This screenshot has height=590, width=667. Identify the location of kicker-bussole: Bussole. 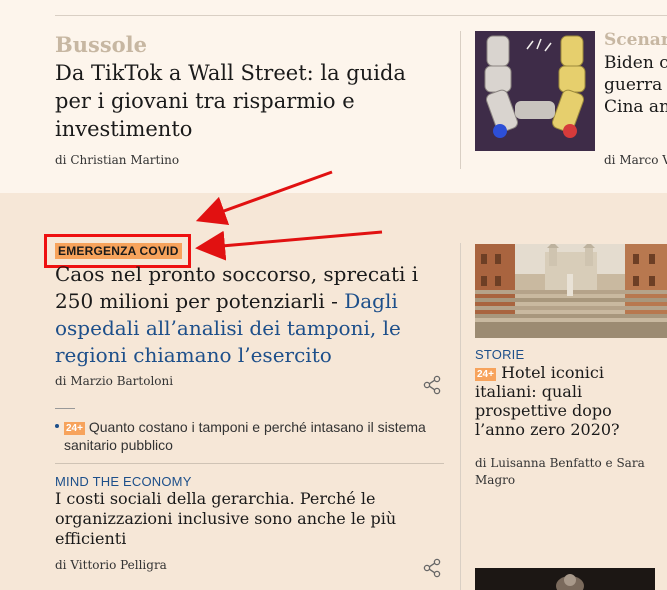
(101, 44).